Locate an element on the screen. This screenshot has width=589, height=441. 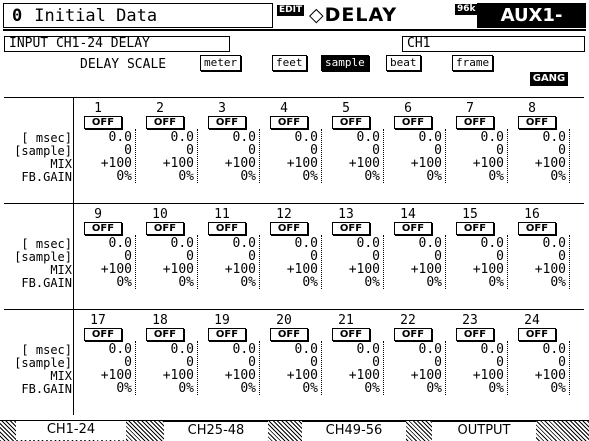
scale-option-sample: sample is located at coordinates (345, 63).